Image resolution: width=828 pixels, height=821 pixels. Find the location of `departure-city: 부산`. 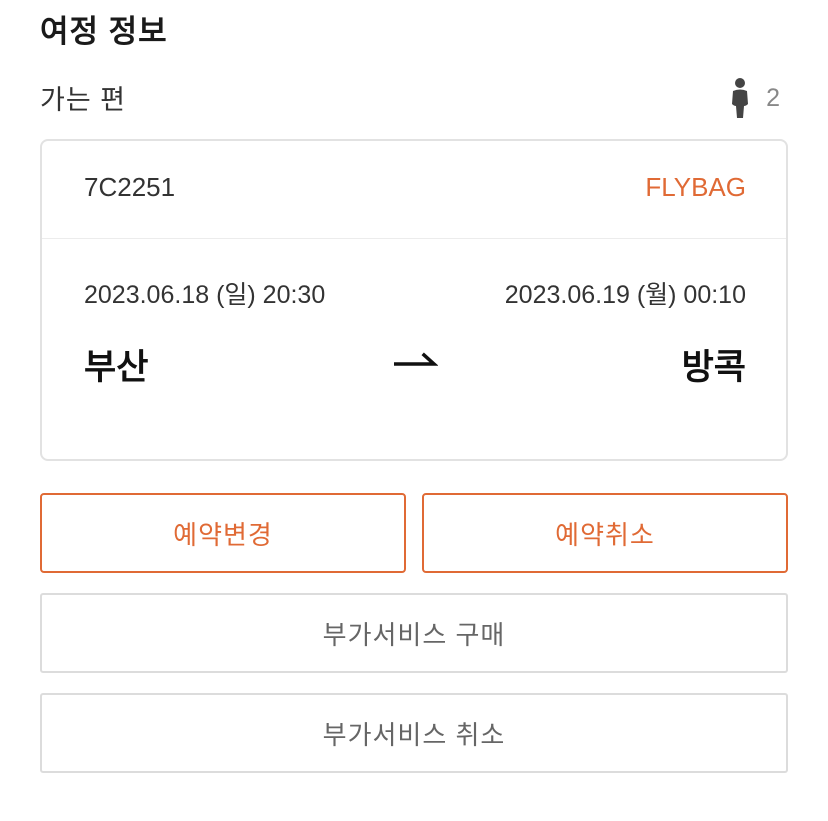

departure-city: 부산 is located at coordinates (116, 367).